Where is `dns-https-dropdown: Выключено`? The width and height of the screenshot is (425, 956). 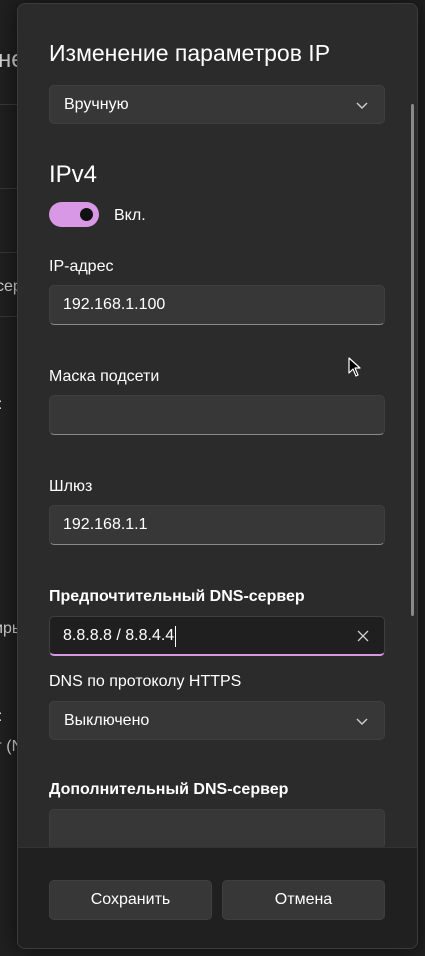
dns-https-dropdown: Выключено is located at coordinates (217, 720).